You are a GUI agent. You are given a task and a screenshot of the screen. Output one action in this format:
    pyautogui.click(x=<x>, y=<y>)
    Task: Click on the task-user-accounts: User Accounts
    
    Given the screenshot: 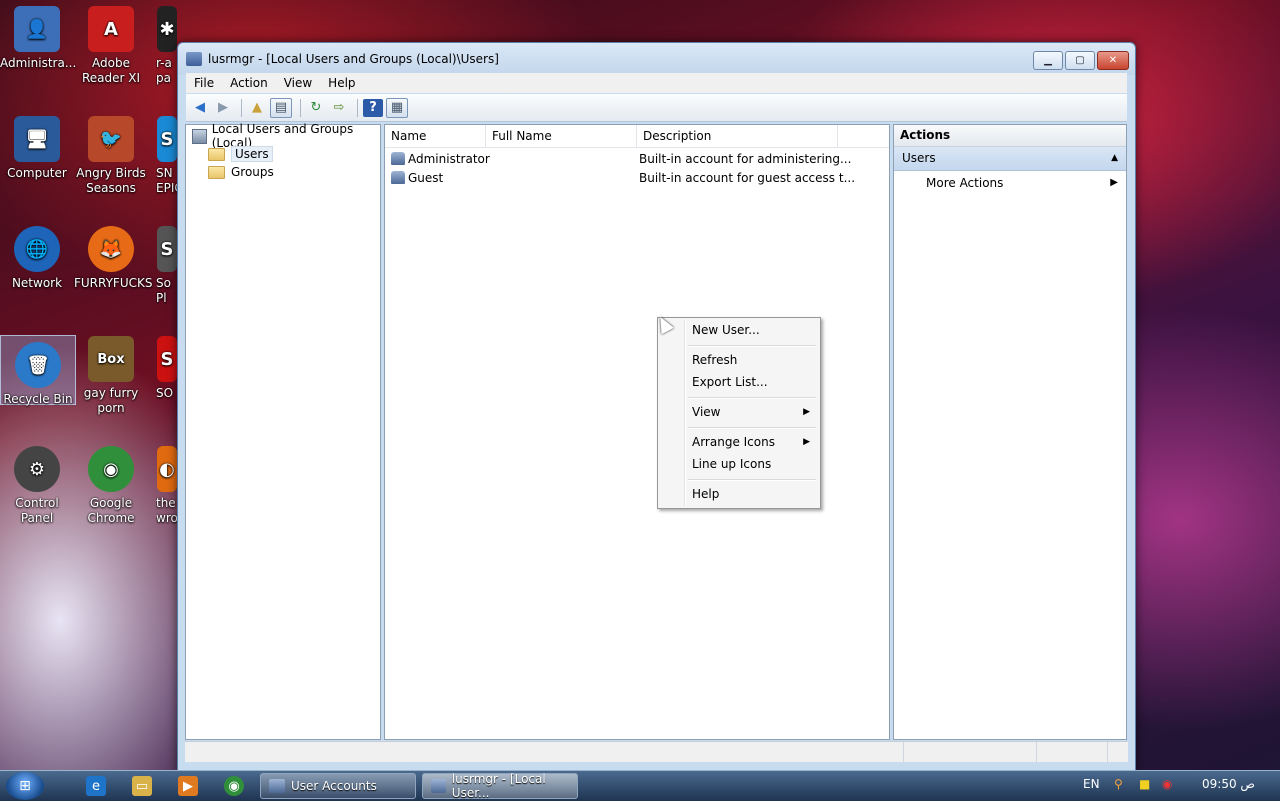 What is the action you would take?
    pyautogui.click(x=338, y=786)
    